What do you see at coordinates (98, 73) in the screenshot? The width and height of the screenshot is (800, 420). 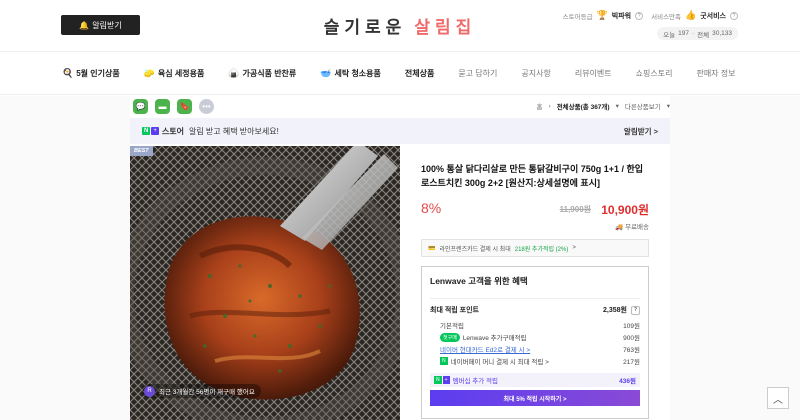 I see `nav-label: 5월 인기상품` at bounding box center [98, 73].